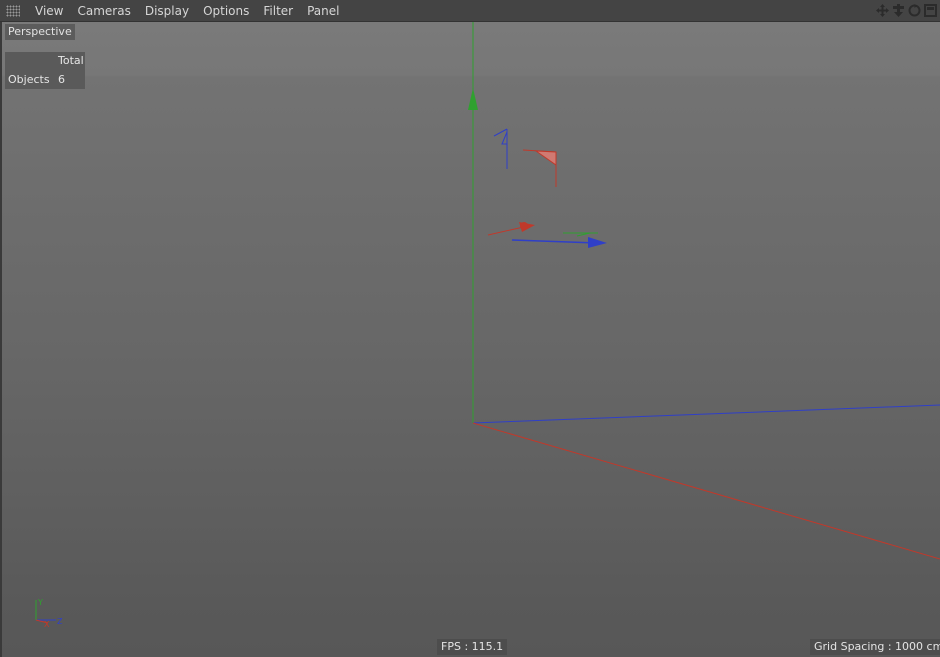 This screenshot has width=940, height=657. I want to click on blue-object-icon, so click(500, 148).